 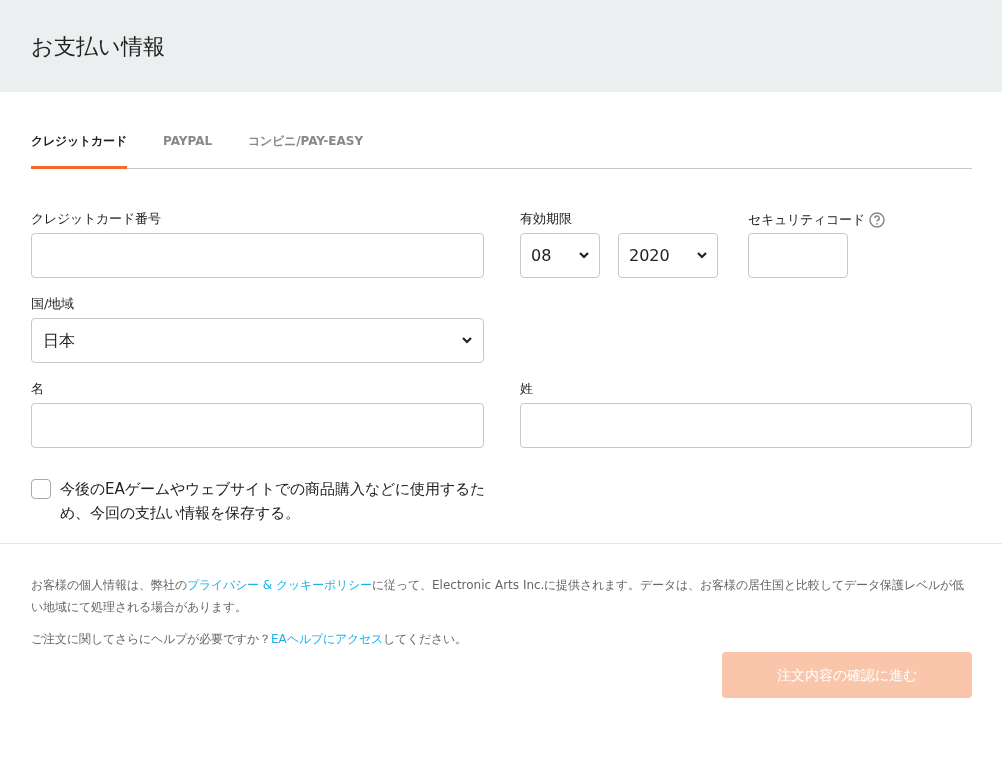 I want to click on save-checkbox, so click(x=41, y=489).